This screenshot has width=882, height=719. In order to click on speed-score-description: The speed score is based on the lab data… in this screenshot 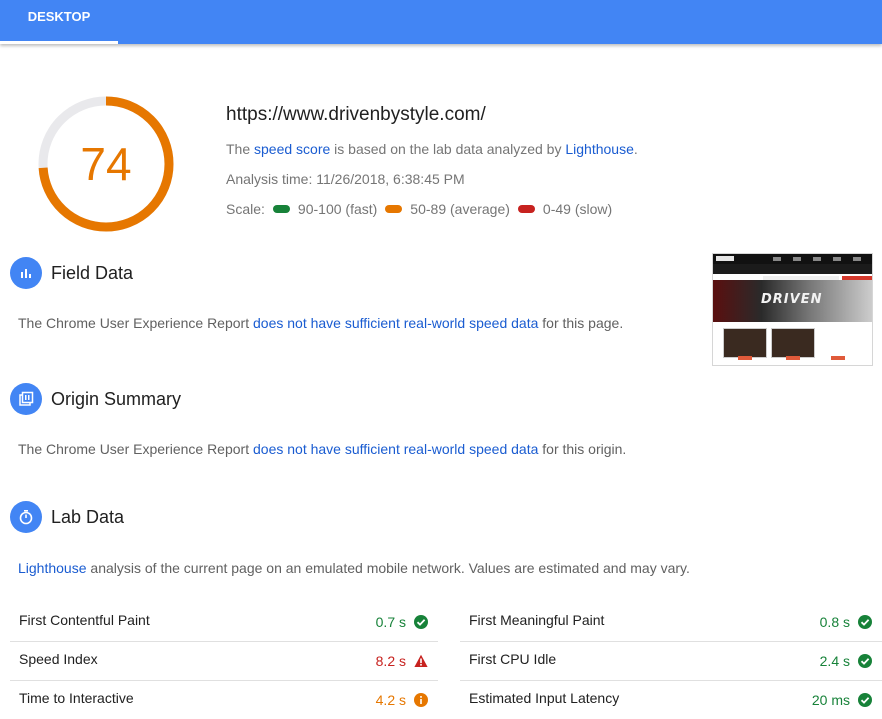, I will do `click(432, 149)`.